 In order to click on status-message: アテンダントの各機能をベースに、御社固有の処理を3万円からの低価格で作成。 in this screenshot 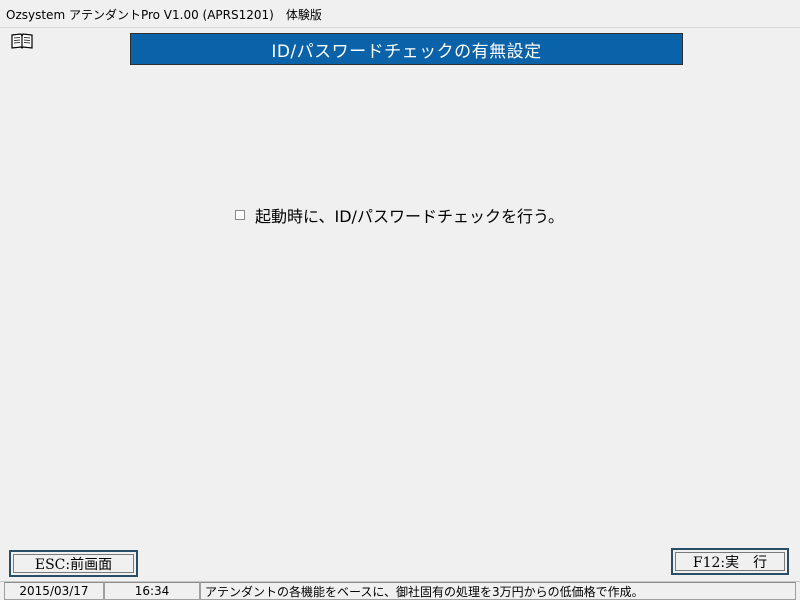, I will do `click(498, 591)`.